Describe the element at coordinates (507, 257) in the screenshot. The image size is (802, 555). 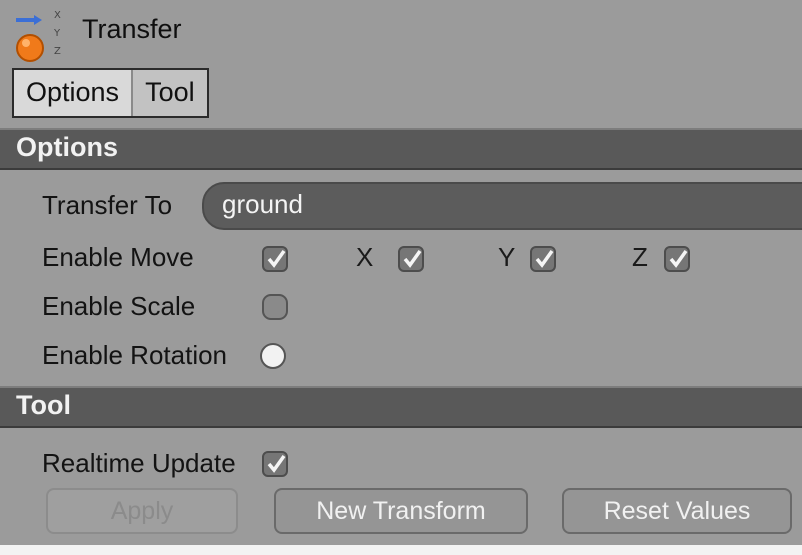
I see `y-axis-label: Y` at that location.